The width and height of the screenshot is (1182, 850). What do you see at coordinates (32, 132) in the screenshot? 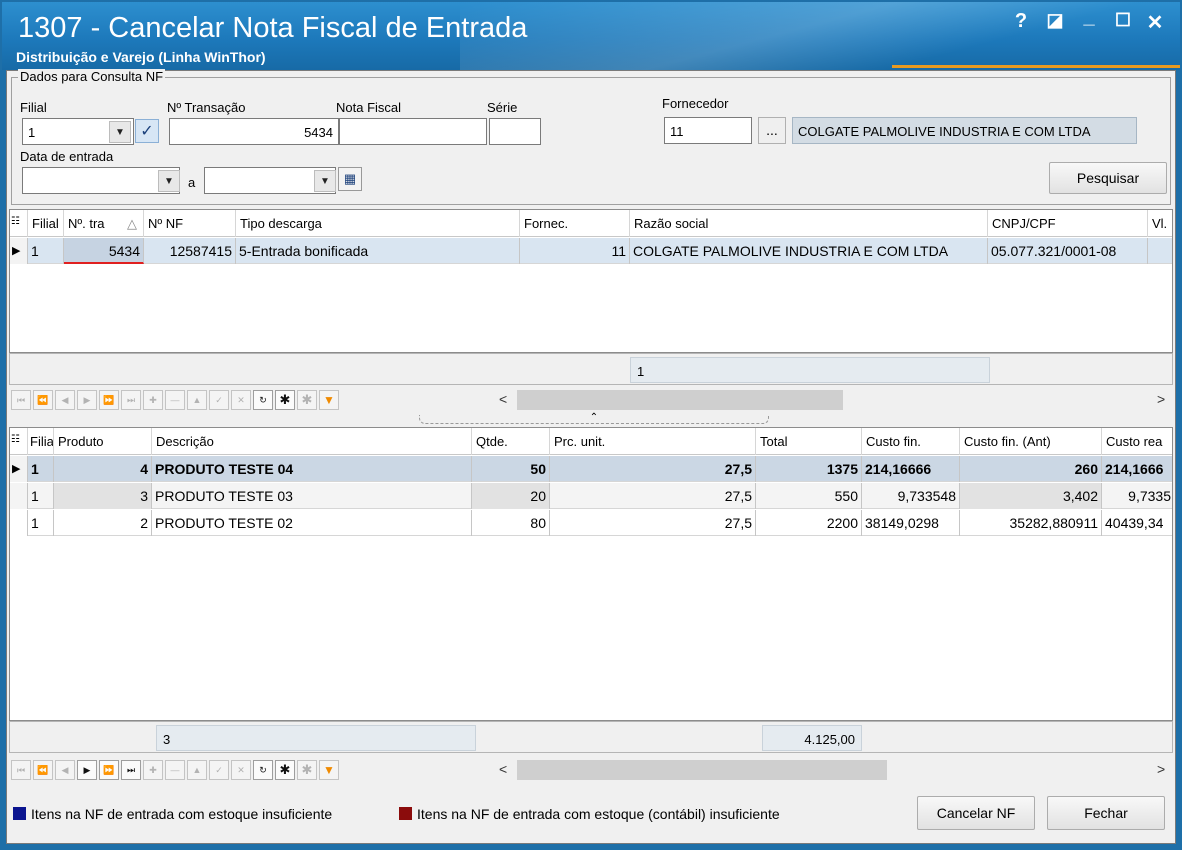
I see `filial-value: 1` at bounding box center [32, 132].